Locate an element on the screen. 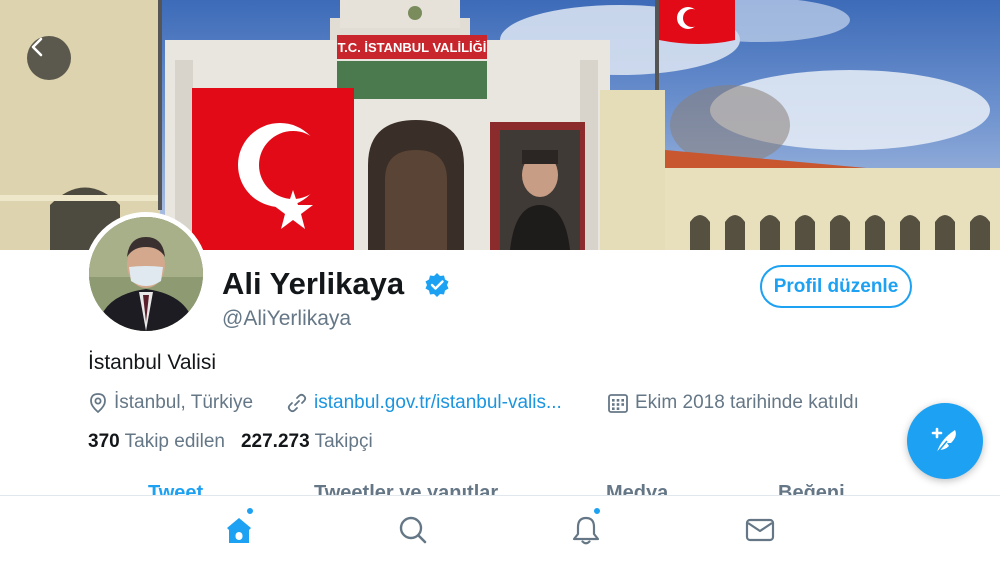 The image size is (1000, 562). nav-search is located at coordinates (413, 530).